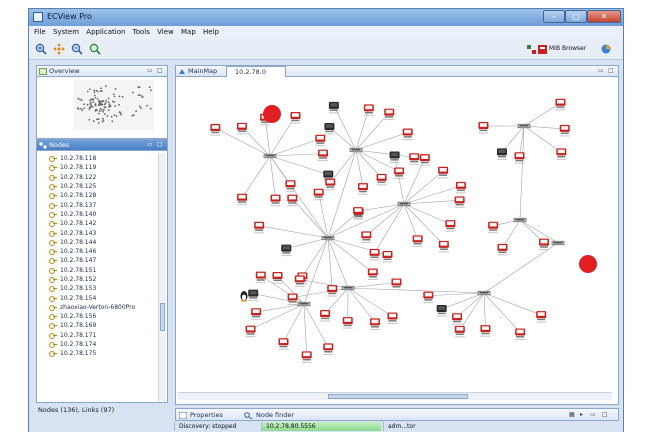 This screenshot has width=650, height=437. Describe the element at coordinates (103, 186) in the screenshot. I see `node-list-item: 10.2.78.125` at that location.